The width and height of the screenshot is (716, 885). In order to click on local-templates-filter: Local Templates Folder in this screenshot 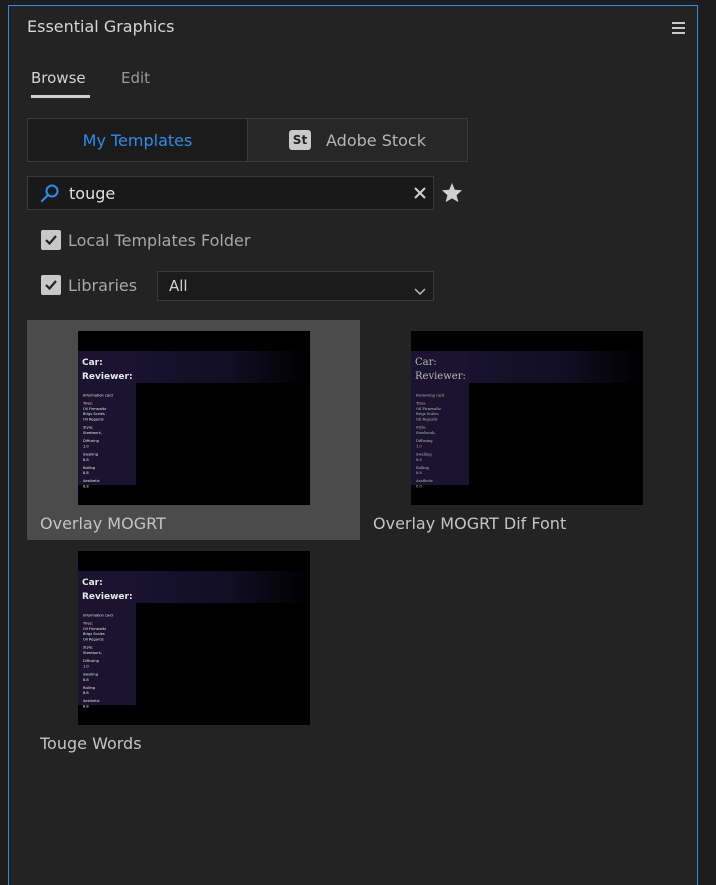, I will do `click(145, 240)`.